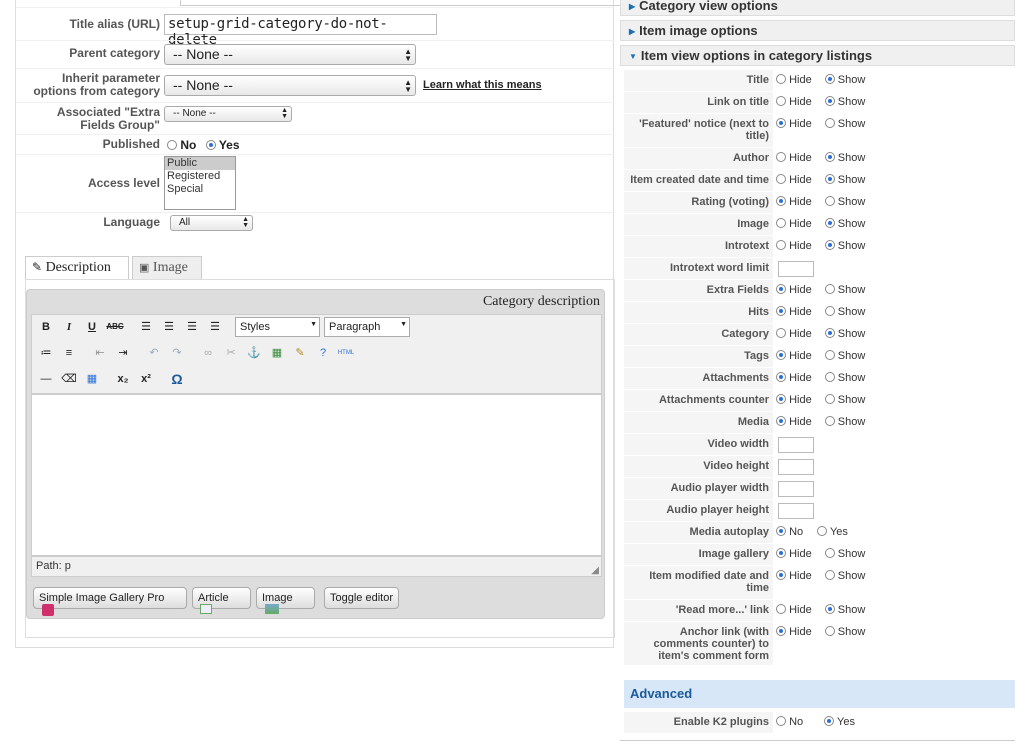 The height and width of the screenshot is (745, 1034). I want to click on redo-icon: ↷, so click(177, 353).